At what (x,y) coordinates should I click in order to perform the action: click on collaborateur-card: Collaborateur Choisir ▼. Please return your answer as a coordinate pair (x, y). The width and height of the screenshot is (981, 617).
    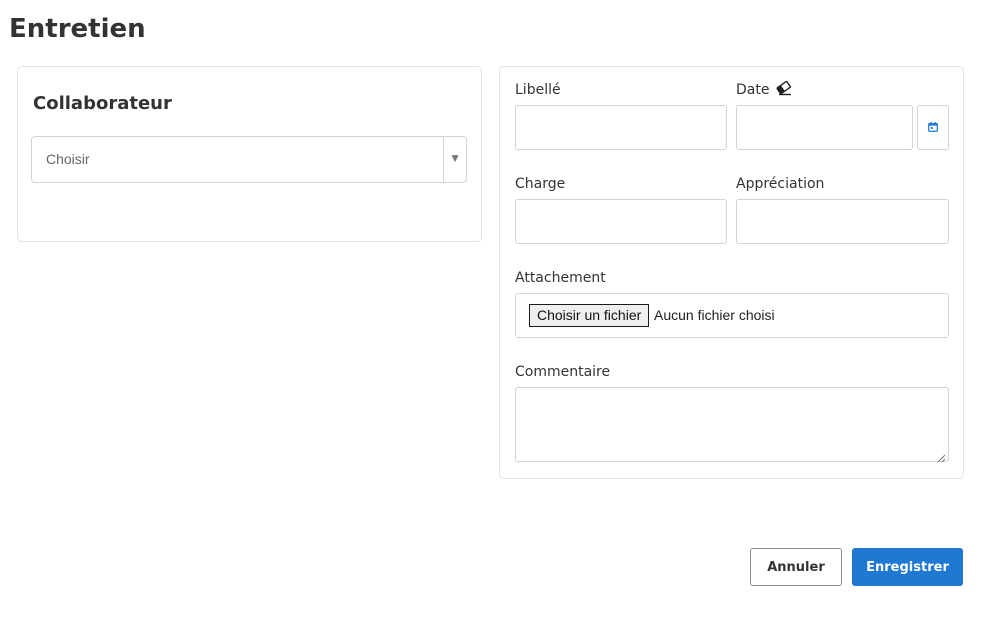
    Looking at the image, I should click on (249, 154).